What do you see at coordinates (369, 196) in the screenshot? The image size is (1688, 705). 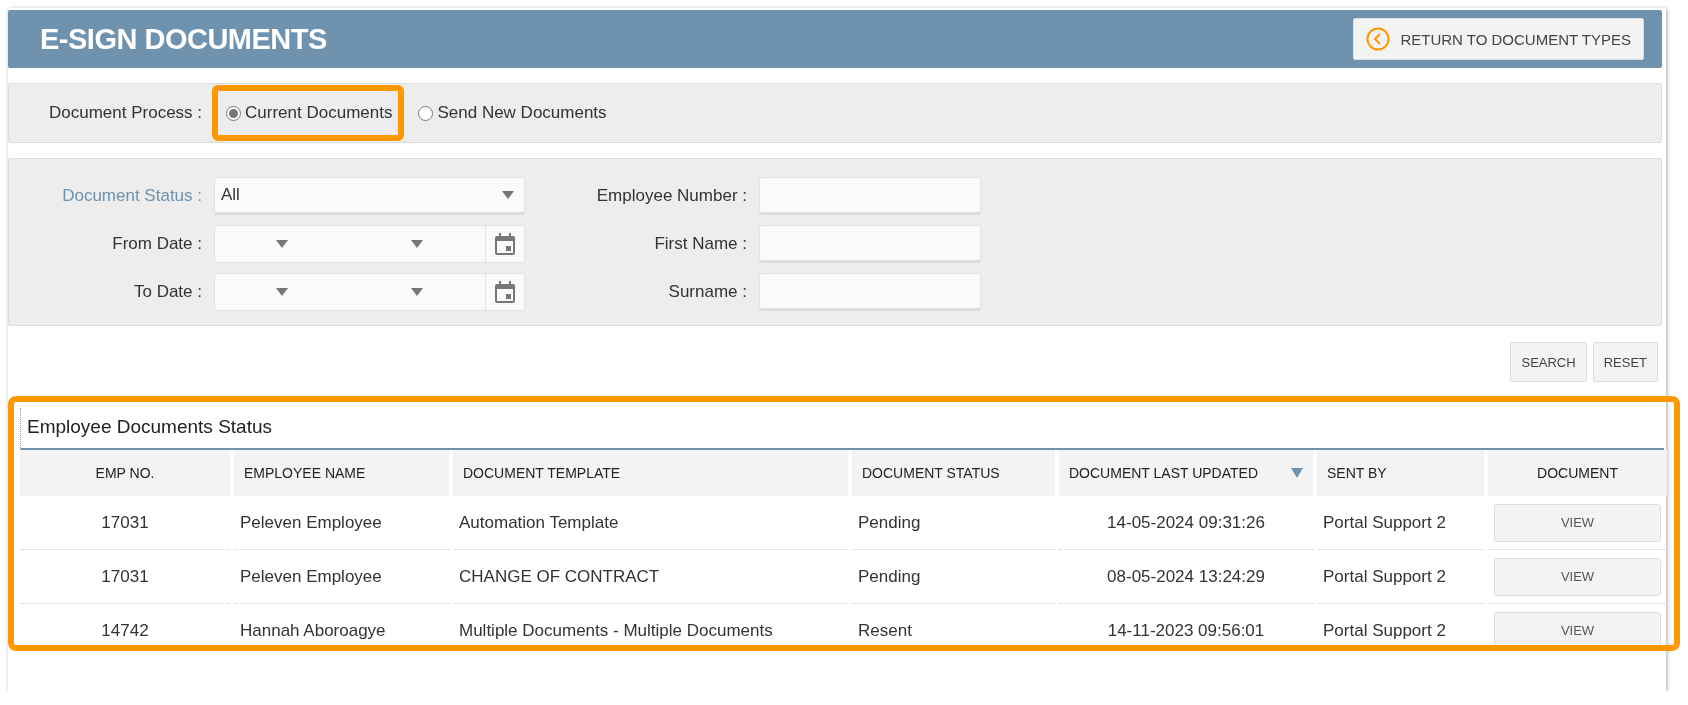 I see `status-select: All` at bounding box center [369, 196].